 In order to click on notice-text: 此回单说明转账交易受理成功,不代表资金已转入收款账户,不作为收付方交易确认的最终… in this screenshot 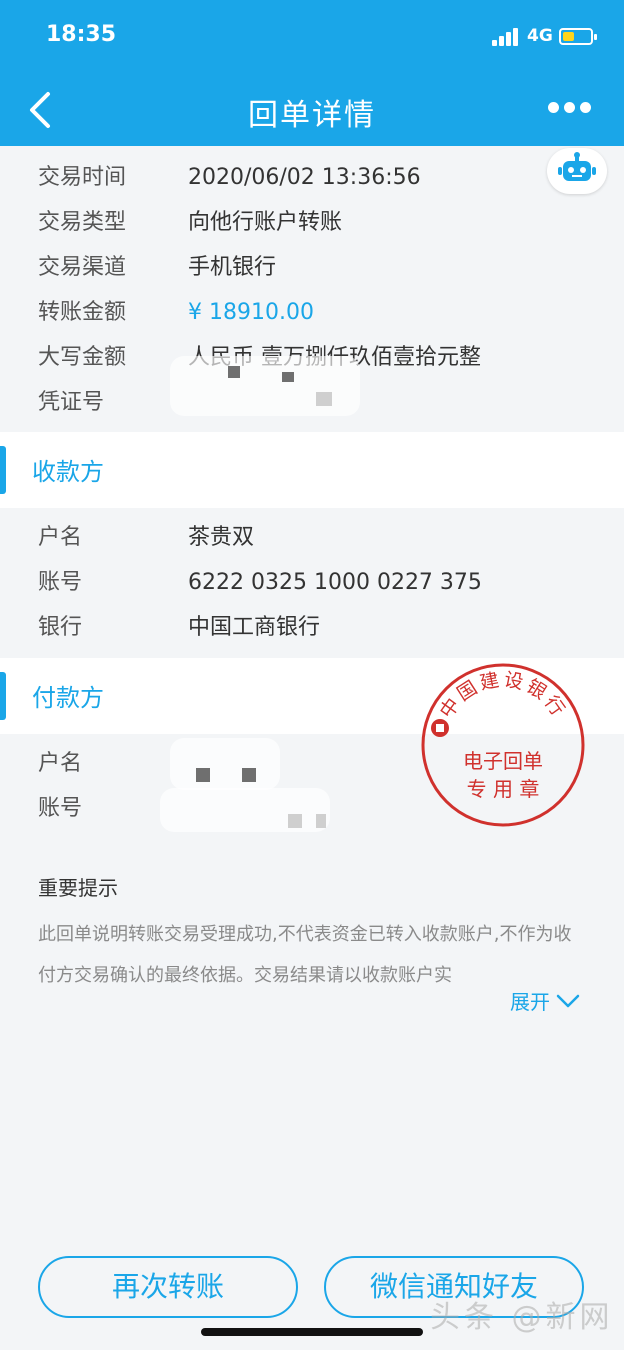, I will do `click(305, 955)`.